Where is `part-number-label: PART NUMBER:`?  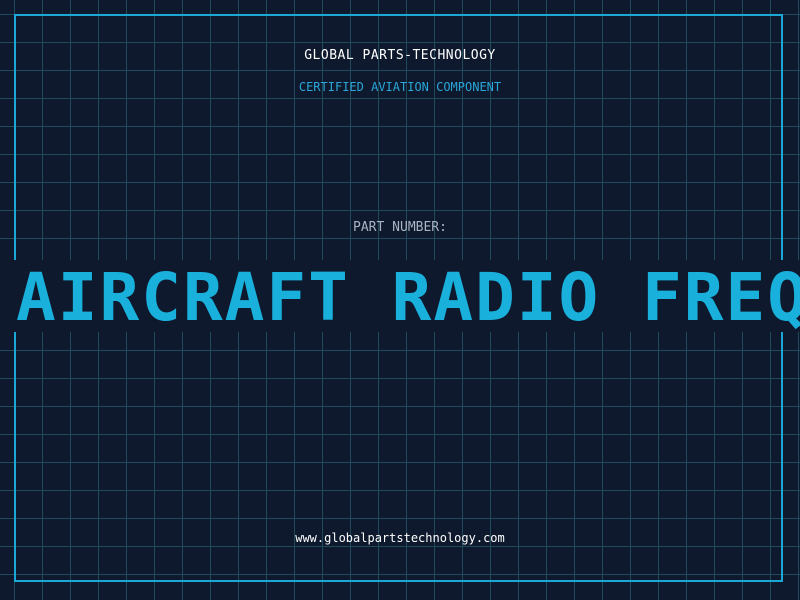 part-number-label: PART NUMBER: is located at coordinates (400, 227).